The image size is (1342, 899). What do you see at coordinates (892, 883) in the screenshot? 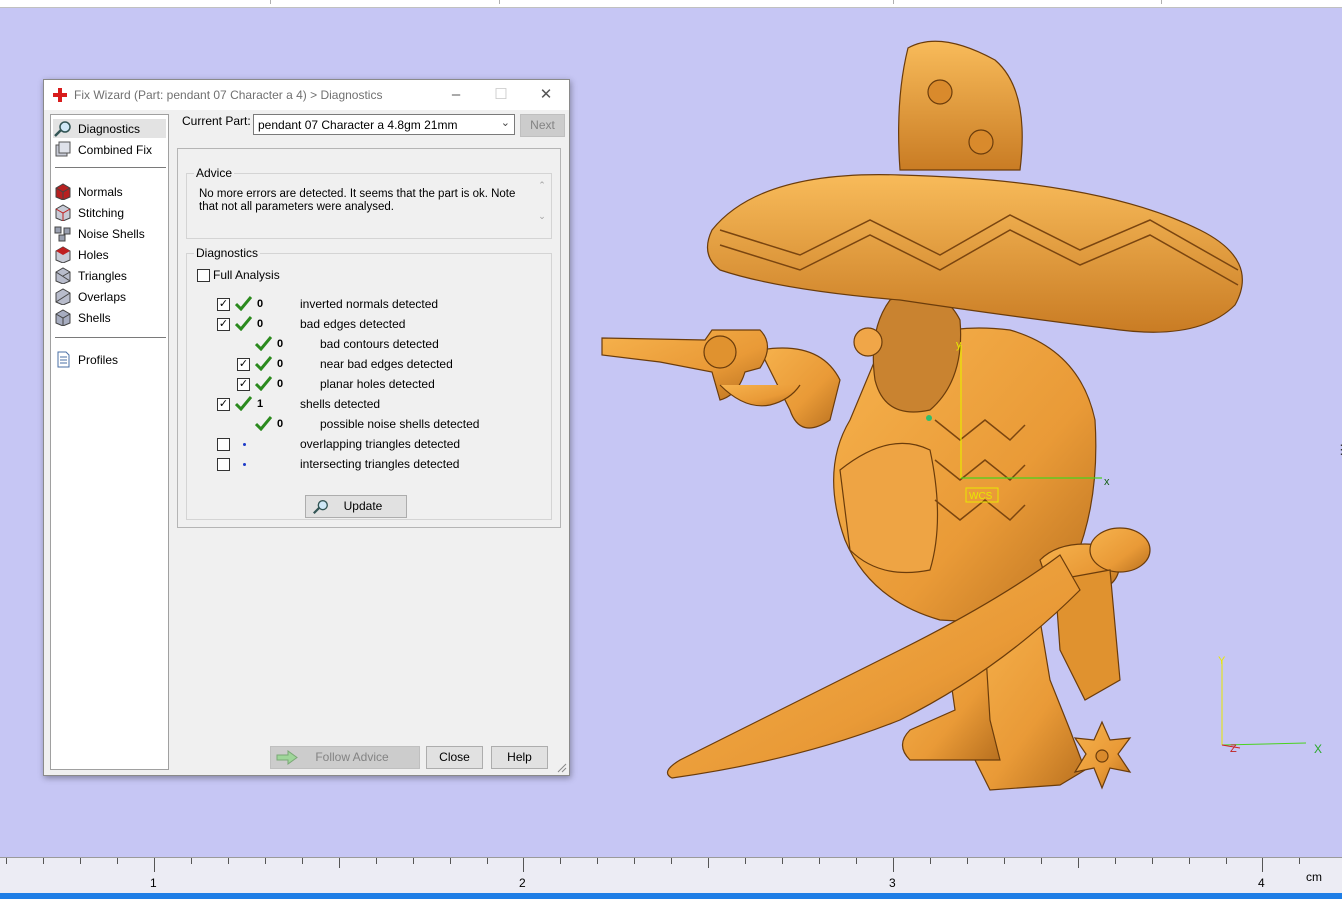
I see `ruler-label: 3` at bounding box center [892, 883].